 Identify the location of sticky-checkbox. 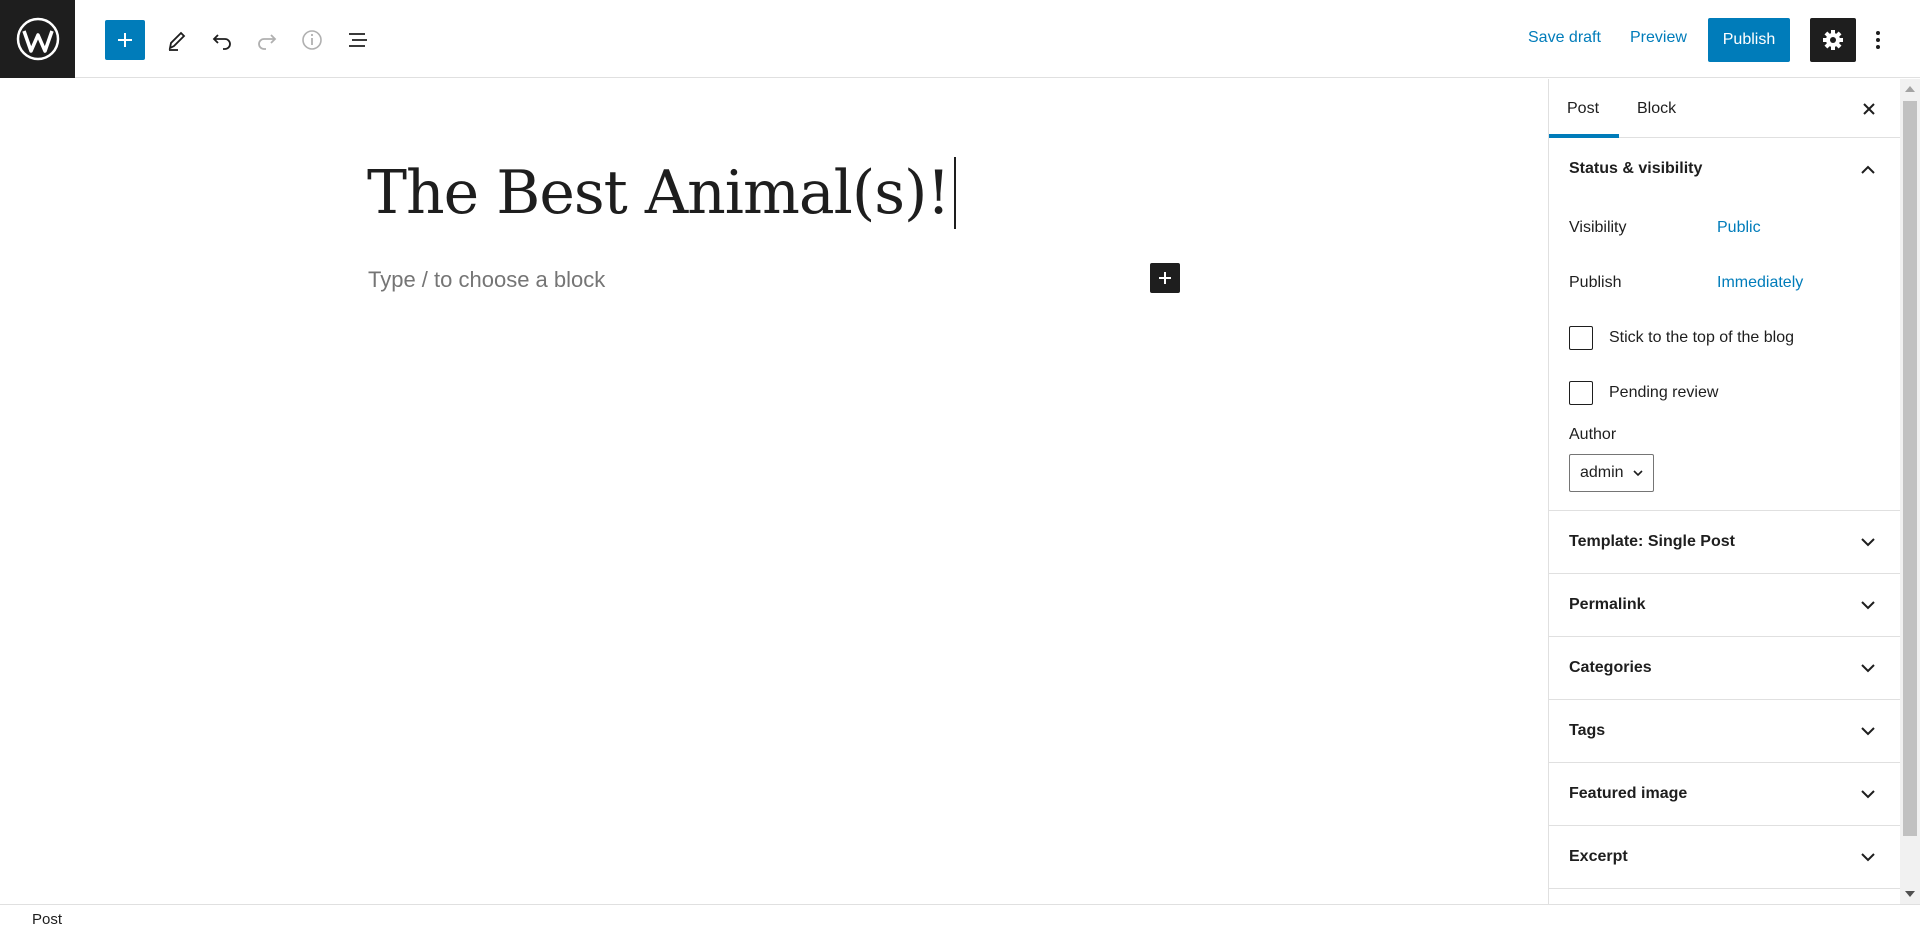
(1581, 337).